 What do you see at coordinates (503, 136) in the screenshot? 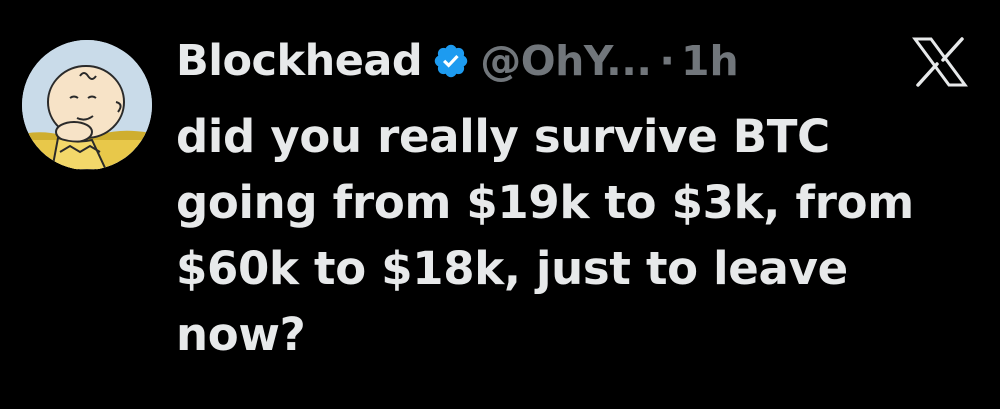
I see `tweet-text-line: did you really survive BTC` at bounding box center [503, 136].